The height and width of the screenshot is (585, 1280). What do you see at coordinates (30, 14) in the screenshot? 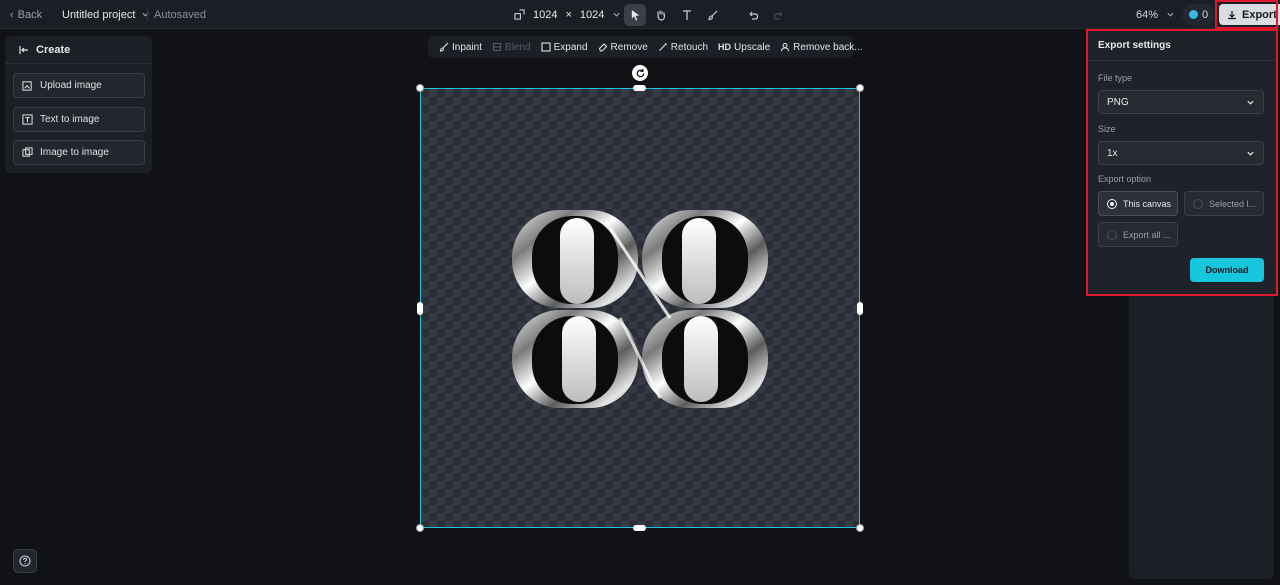
I see `back-label: Back` at bounding box center [30, 14].